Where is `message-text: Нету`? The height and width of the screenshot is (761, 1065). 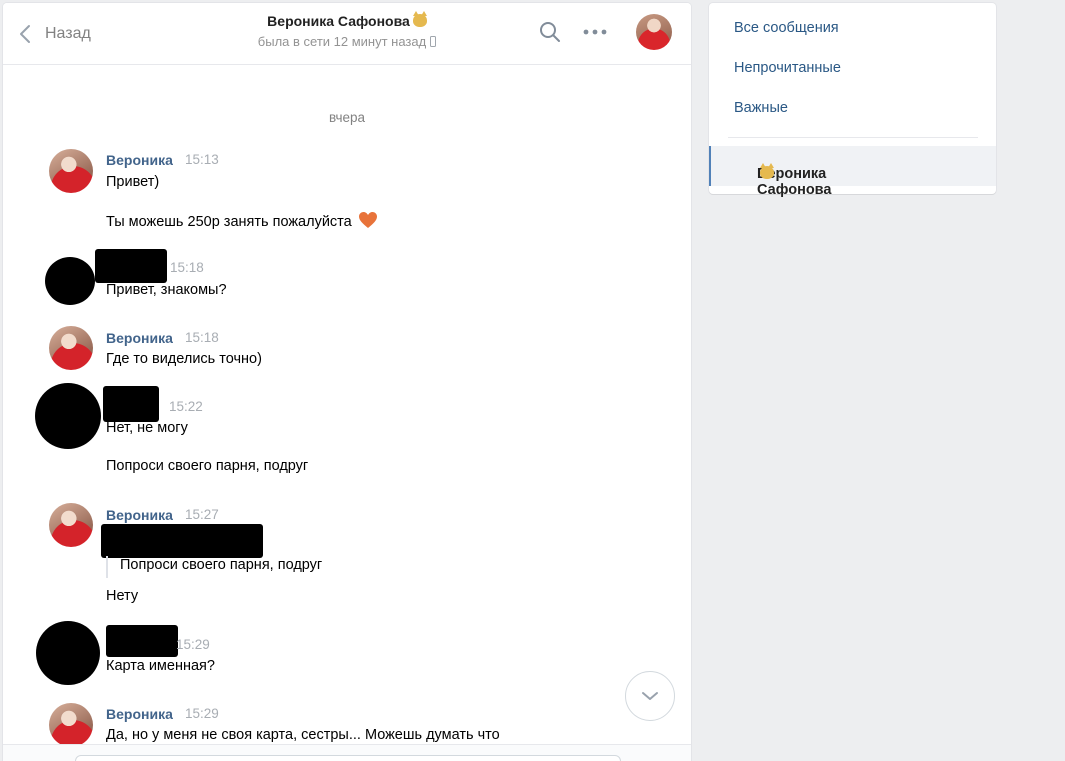 message-text: Нету is located at coordinates (122, 596).